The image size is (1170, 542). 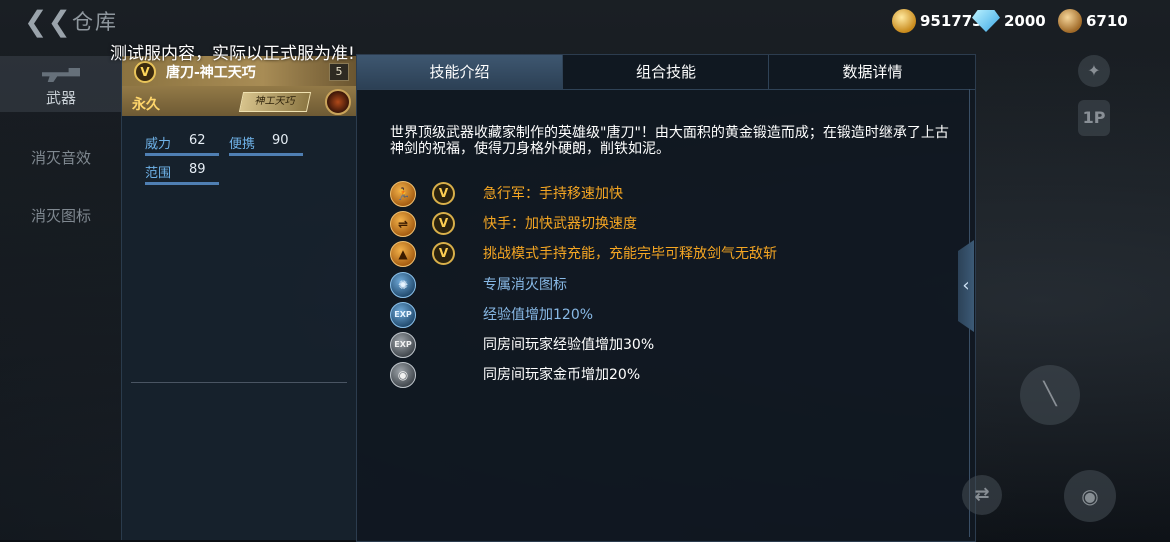 What do you see at coordinates (872, 72) in the screenshot?
I see `tab-data-details: 数据详情` at bounding box center [872, 72].